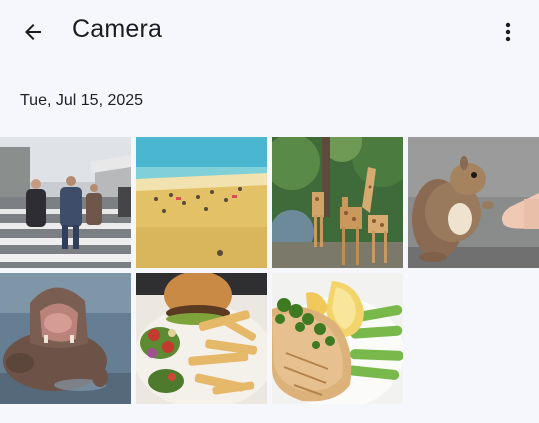 This screenshot has width=539, height=423. What do you see at coordinates (117, 29) in the screenshot?
I see `page-title: Camera` at bounding box center [117, 29].